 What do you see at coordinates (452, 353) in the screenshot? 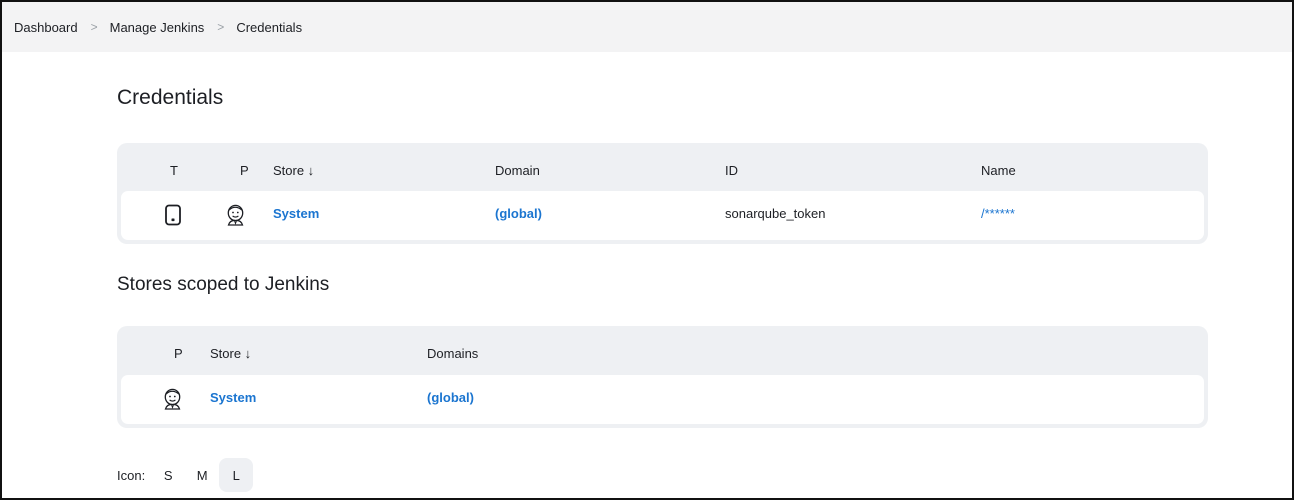
I see `column-header-domains: Domains` at bounding box center [452, 353].